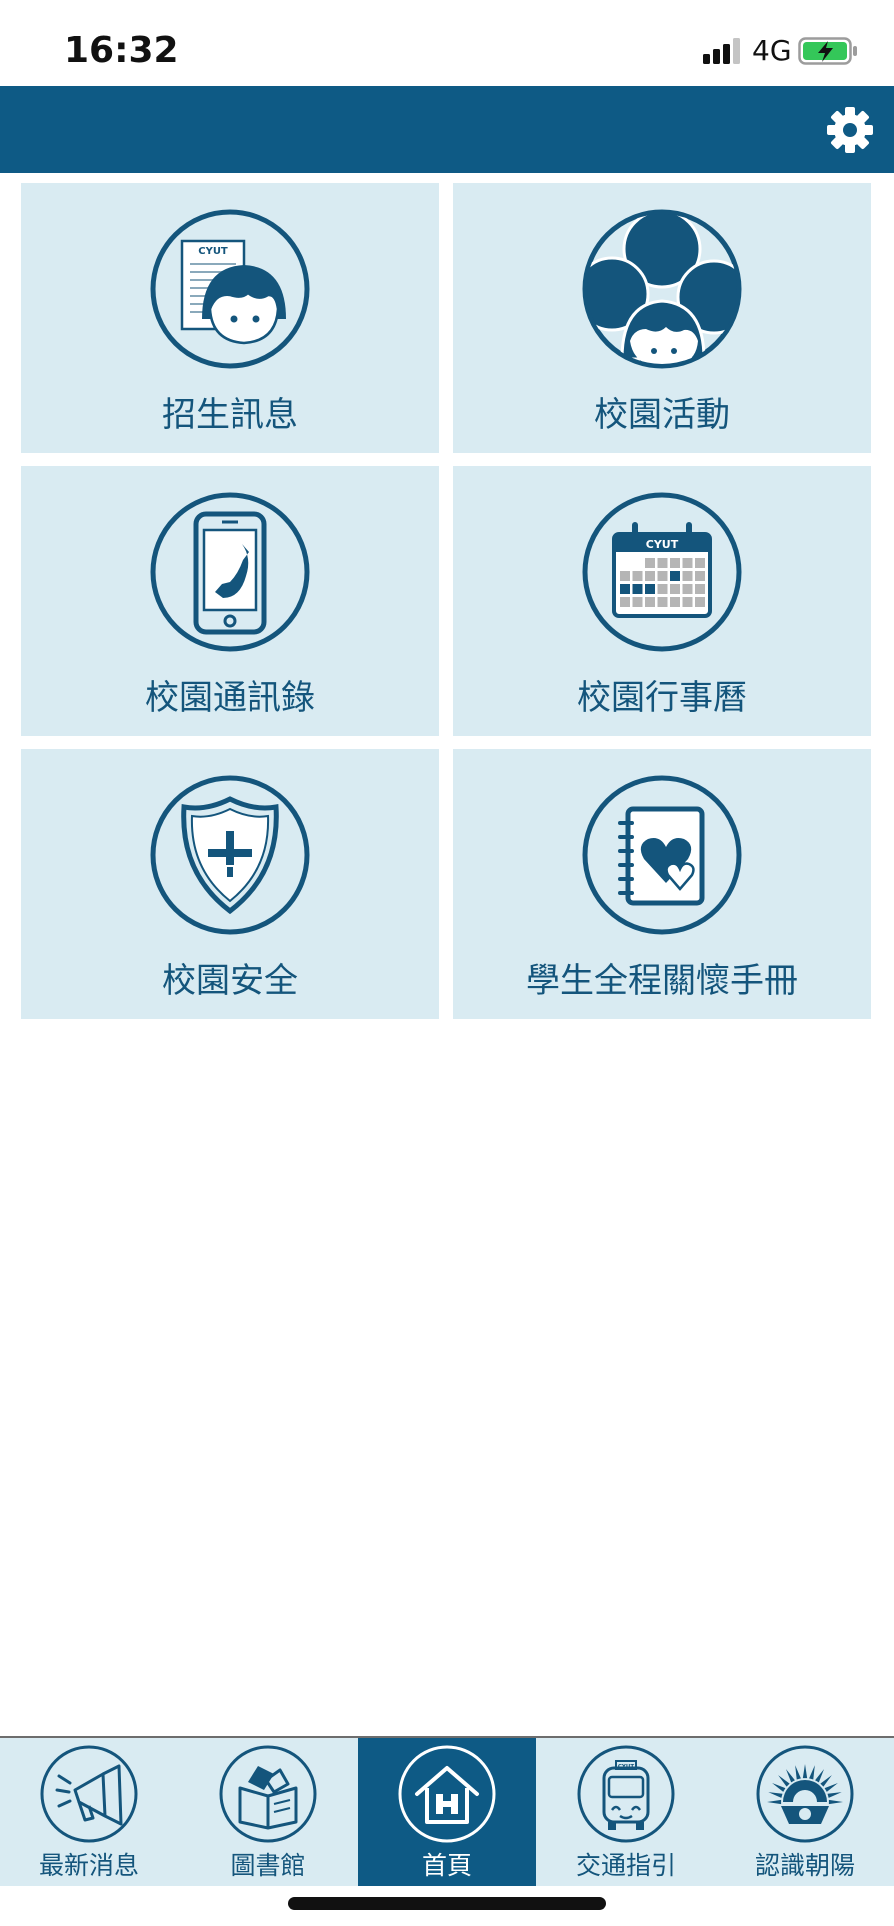 The image size is (894, 1926). Describe the element at coordinates (268, 1794) in the screenshot. I see `book-icon` at that location.